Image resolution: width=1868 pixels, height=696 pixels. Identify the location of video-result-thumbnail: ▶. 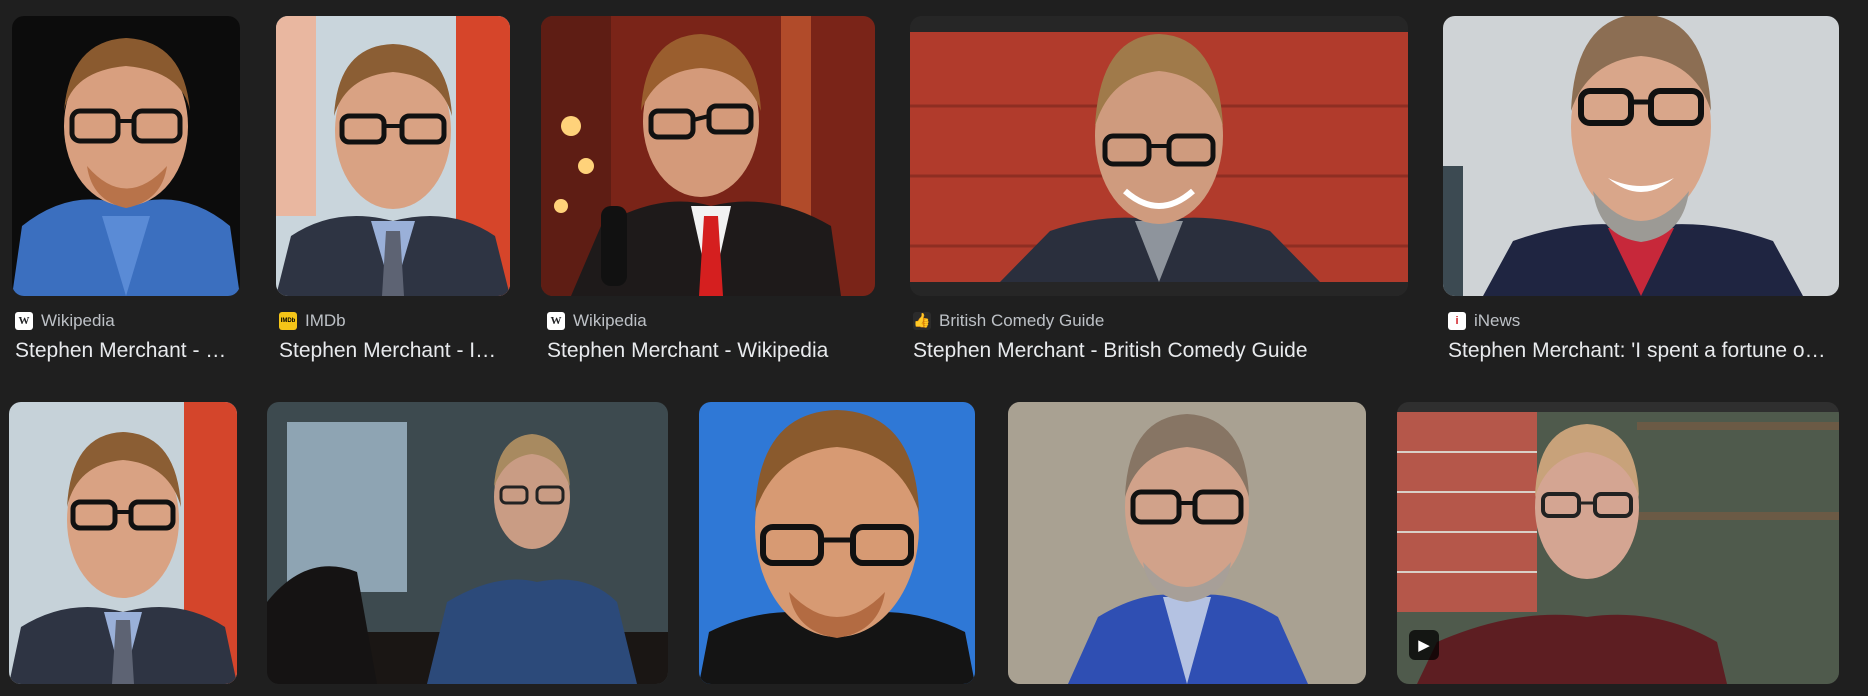
(1618, 543).